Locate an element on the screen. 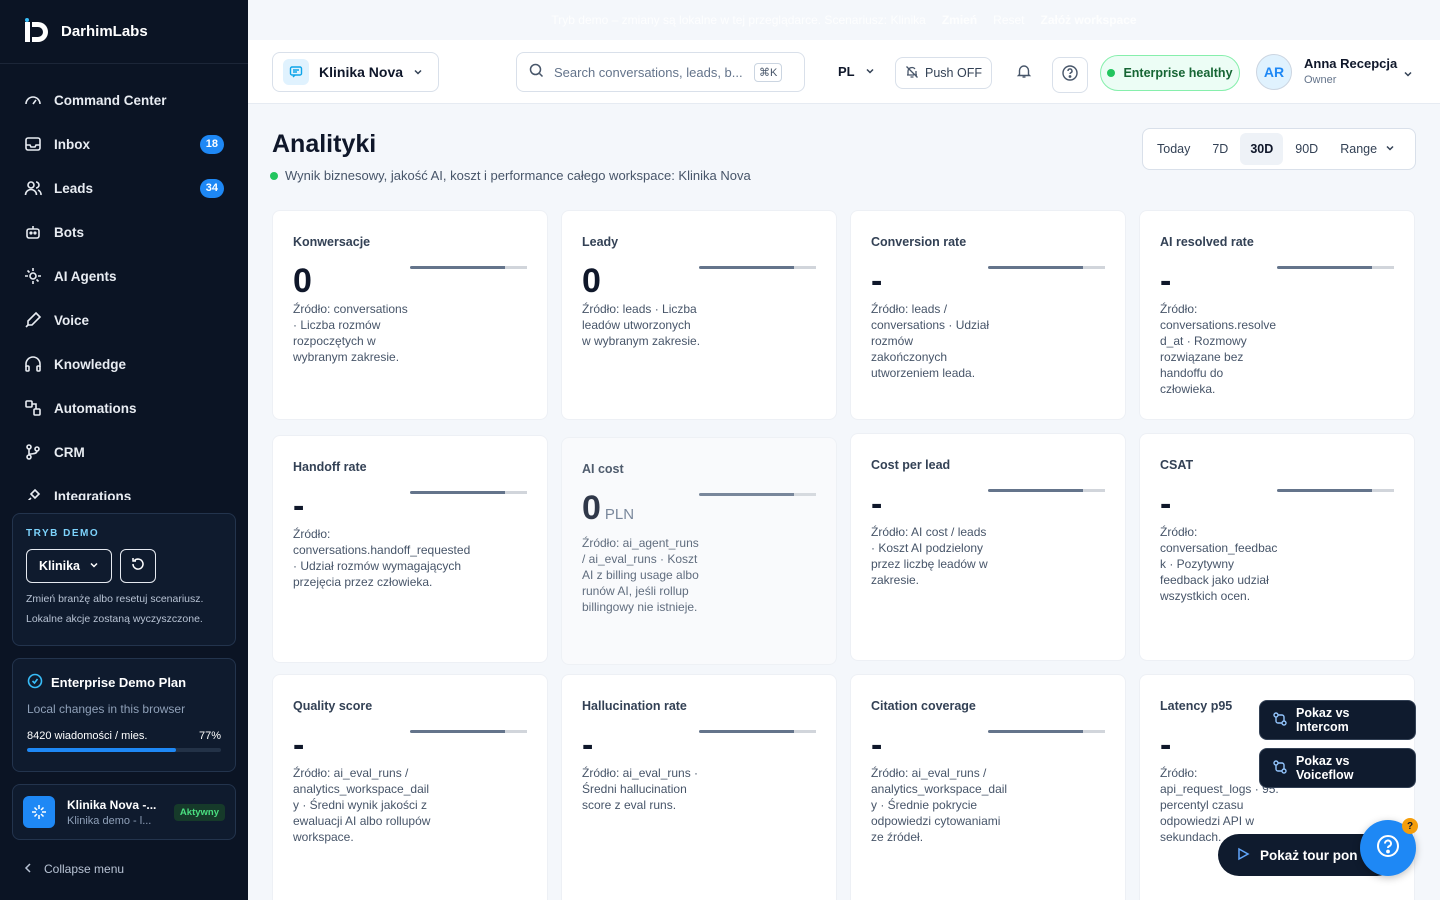  sidebar-item-label: Inbox is located at coordinates (72, 144).